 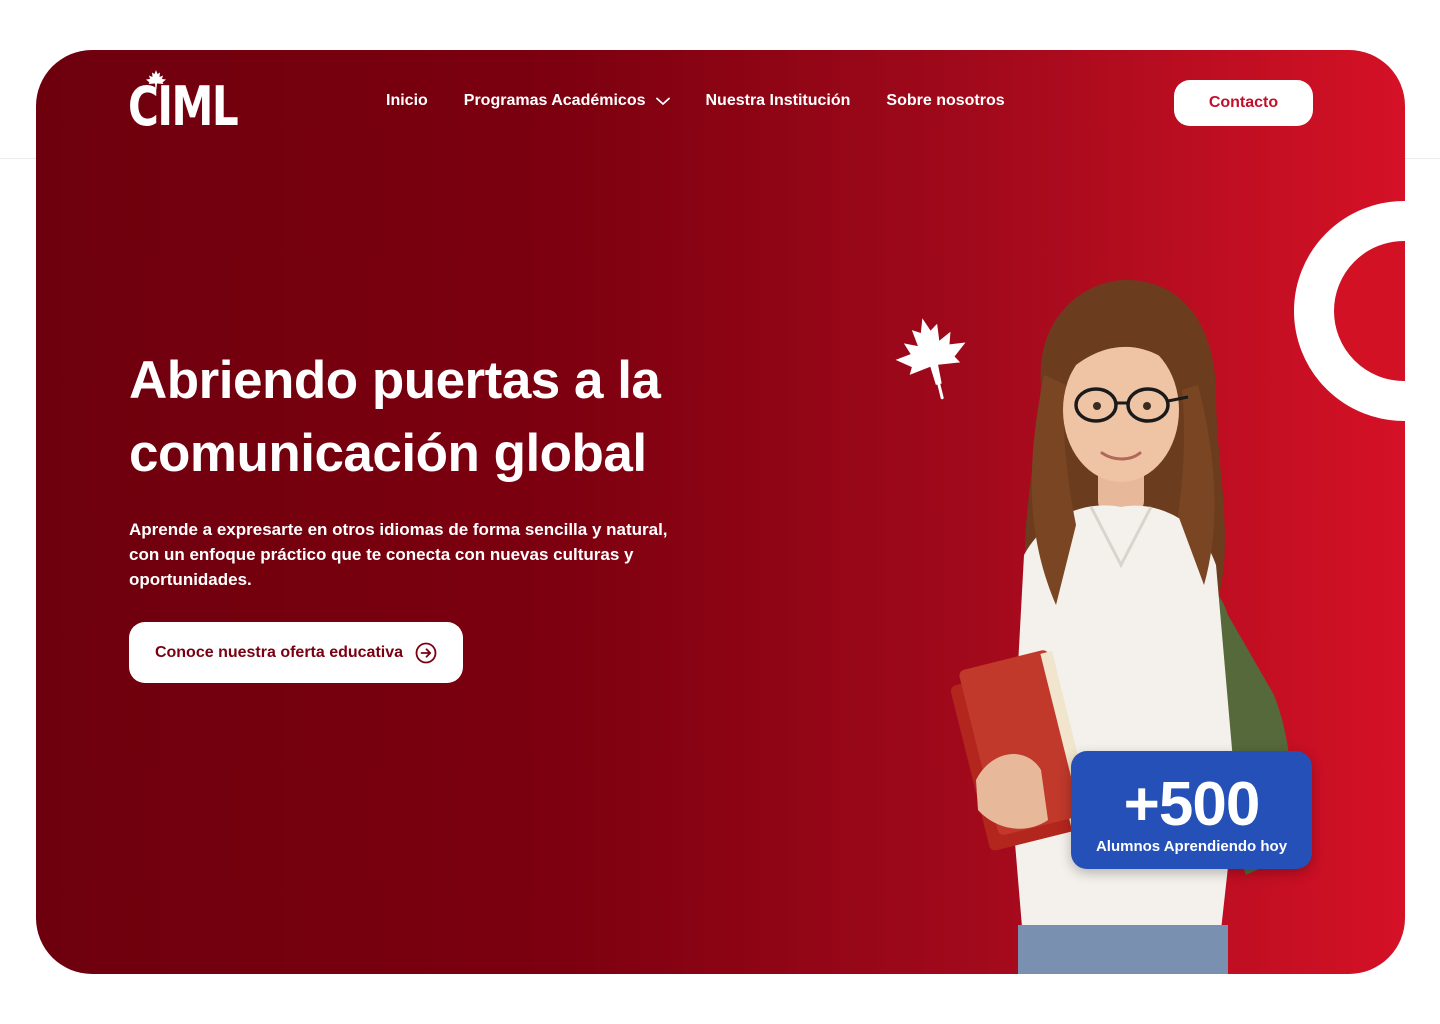 I want to click on cta-button-label: Conoce nuestra oferta educativa, so click(x=279, y=652).